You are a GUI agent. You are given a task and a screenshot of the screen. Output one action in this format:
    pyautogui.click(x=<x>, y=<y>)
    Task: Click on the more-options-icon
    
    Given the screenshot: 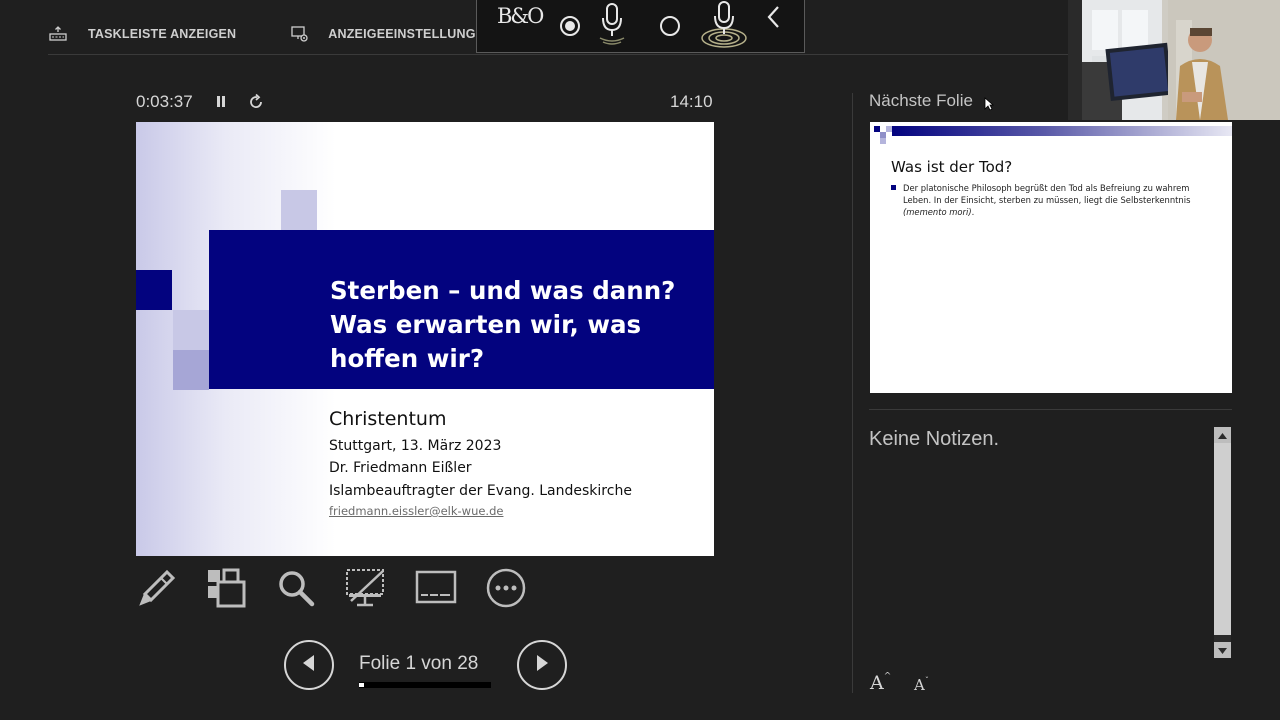 What is the action you would take?
    pyautogui.click(x=506, y=590)
    